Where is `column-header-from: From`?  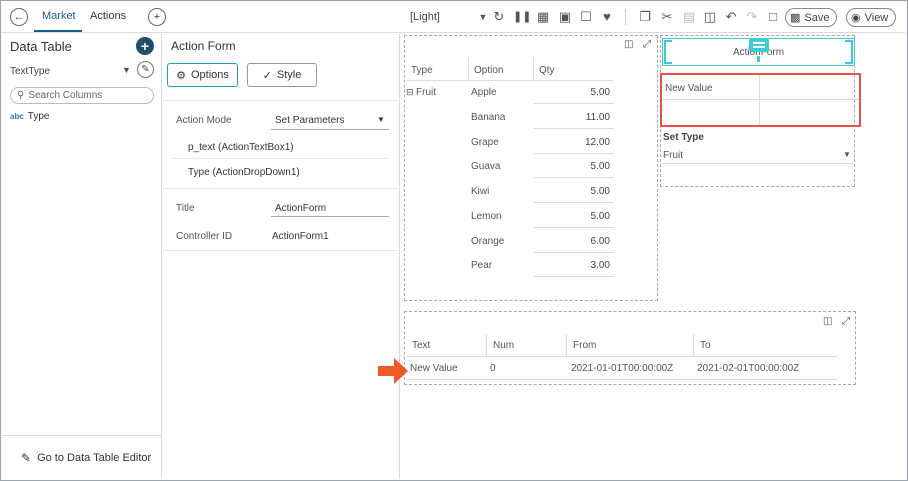 column-header-from: From is located at coordinates (584, 345).